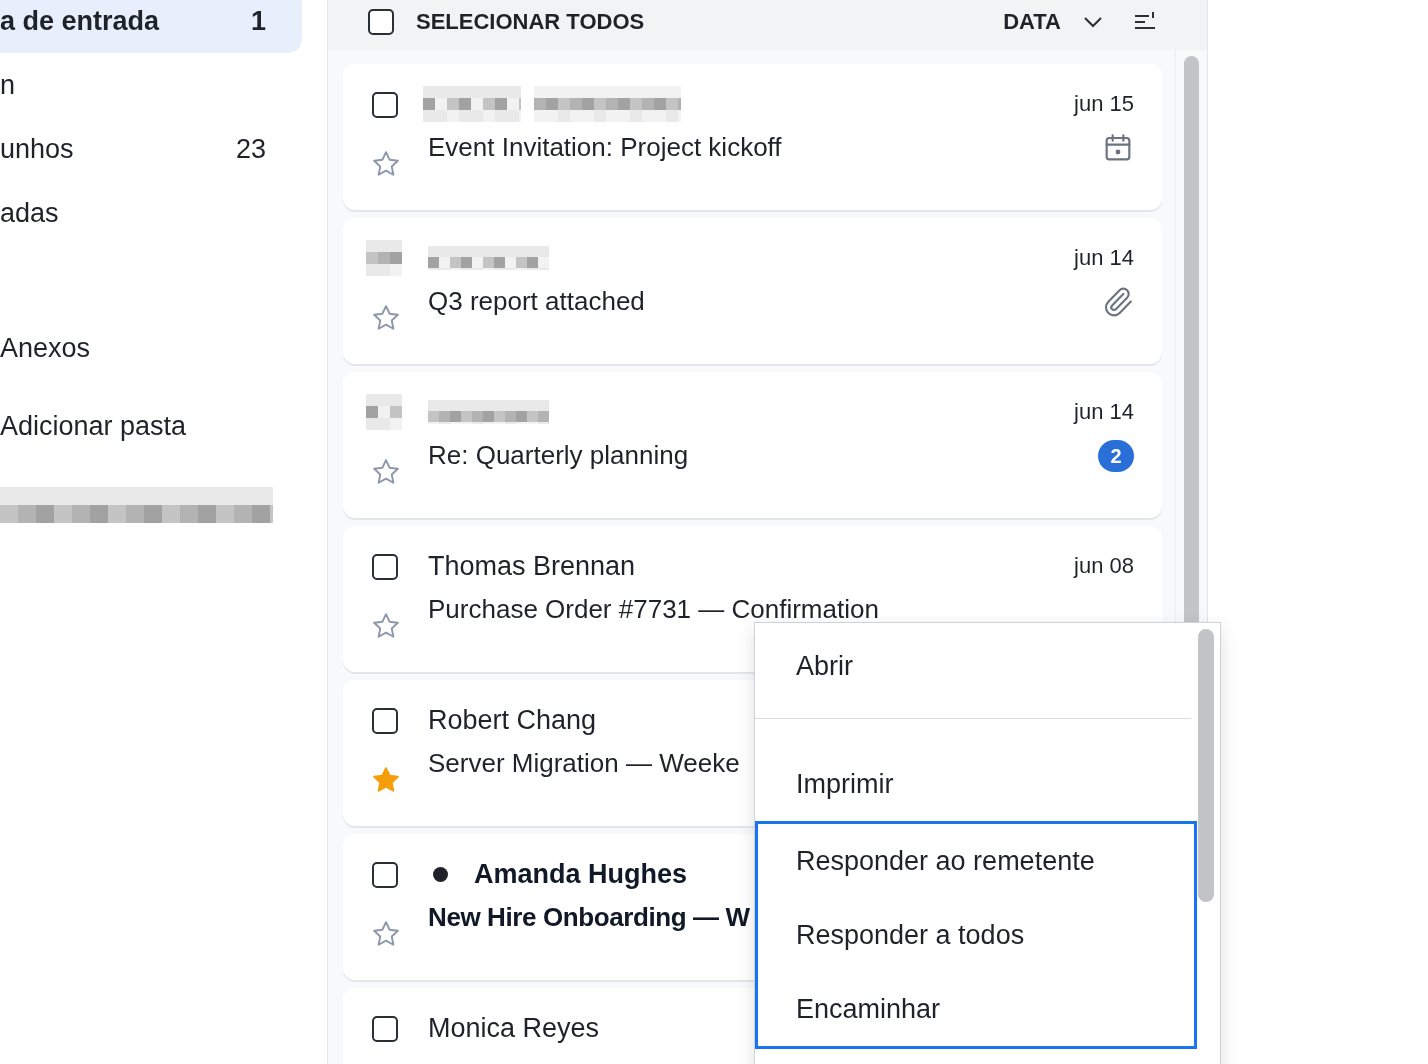 The width and height of the screenshot is (1428, 1064). I want to click on sender-name: Thomas Brennan, so click(532, 566).